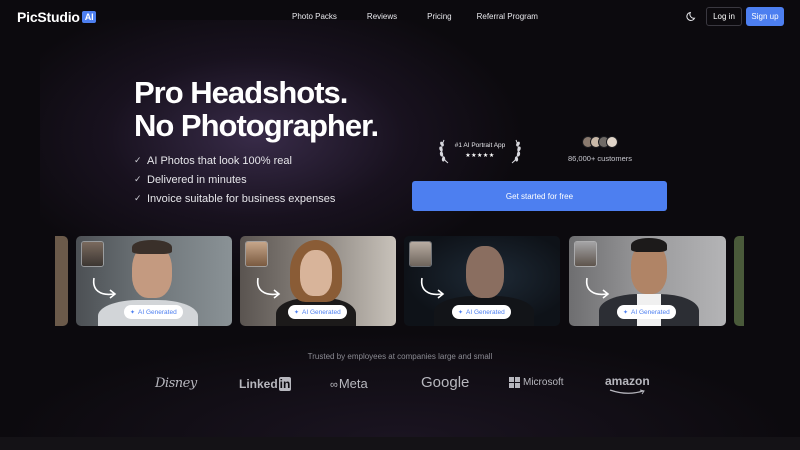 The image size is (800, 450). What do you see at coordinates (480, 153) in the screenshot?
I see `award-badge: #1 AI Portrait App ★★★★★` at bounding box center [480, 153].